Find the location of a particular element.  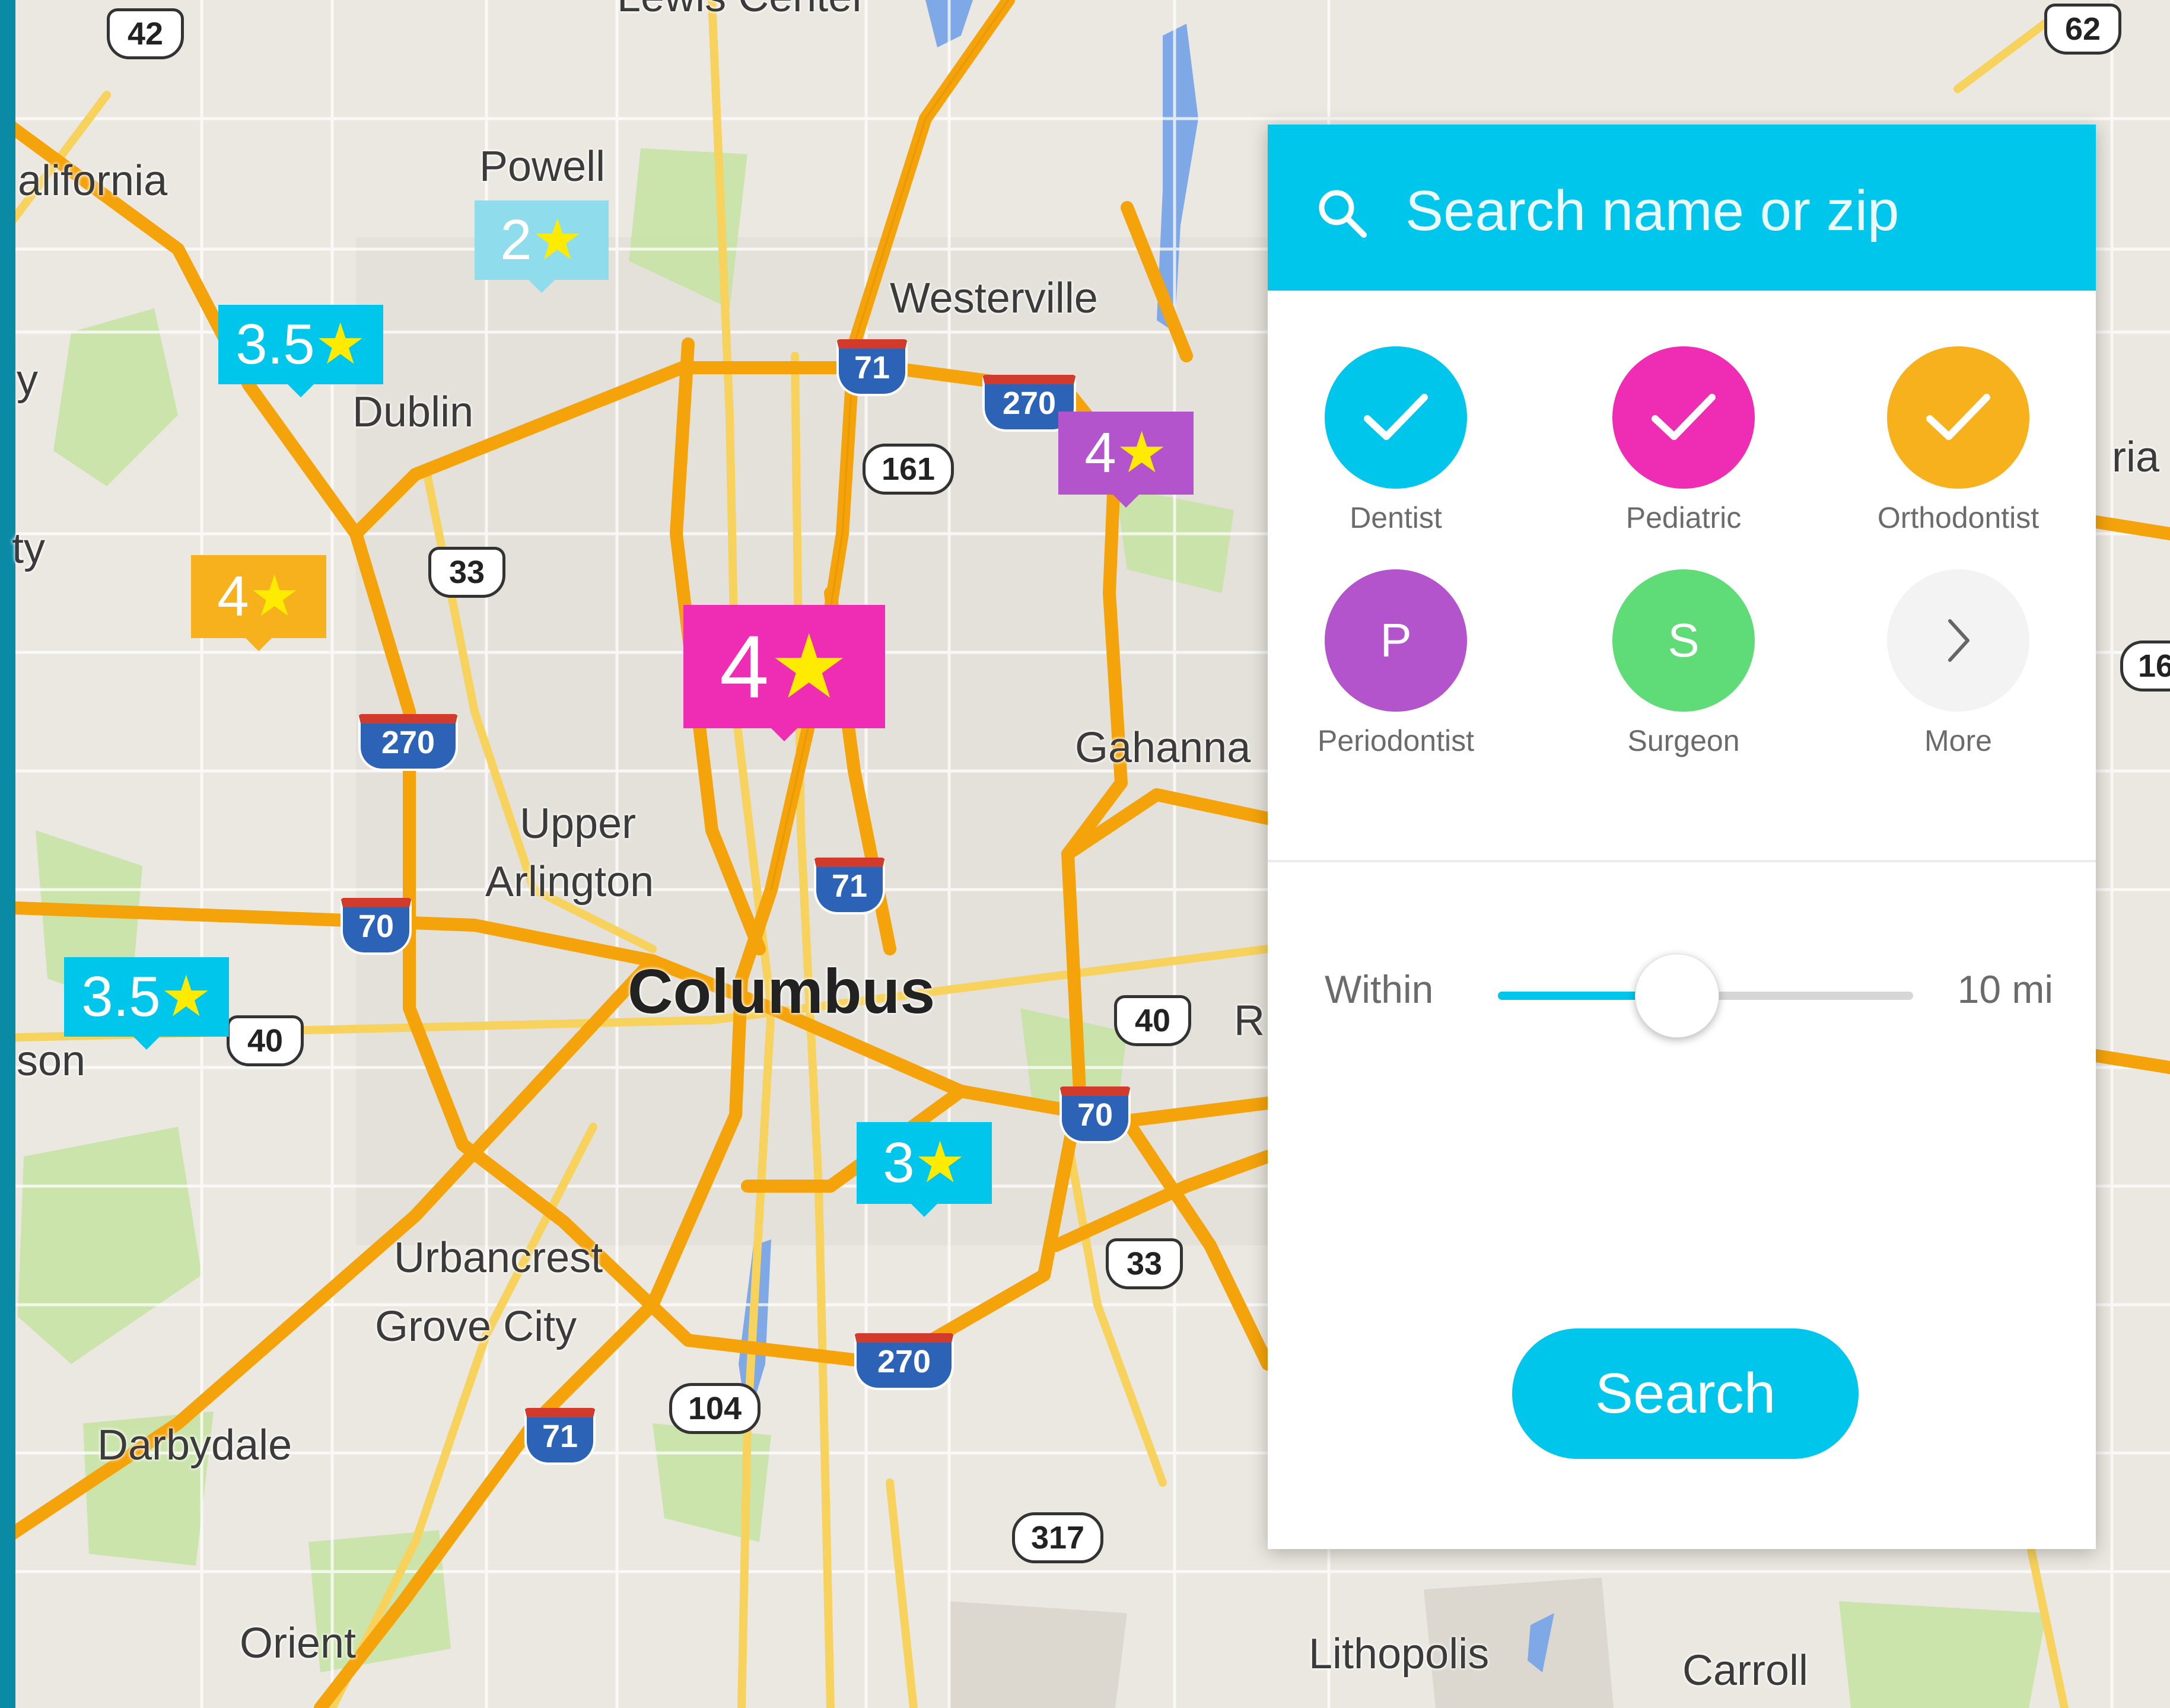

place-columbus: Columbus is located at coordinates (782, 992).